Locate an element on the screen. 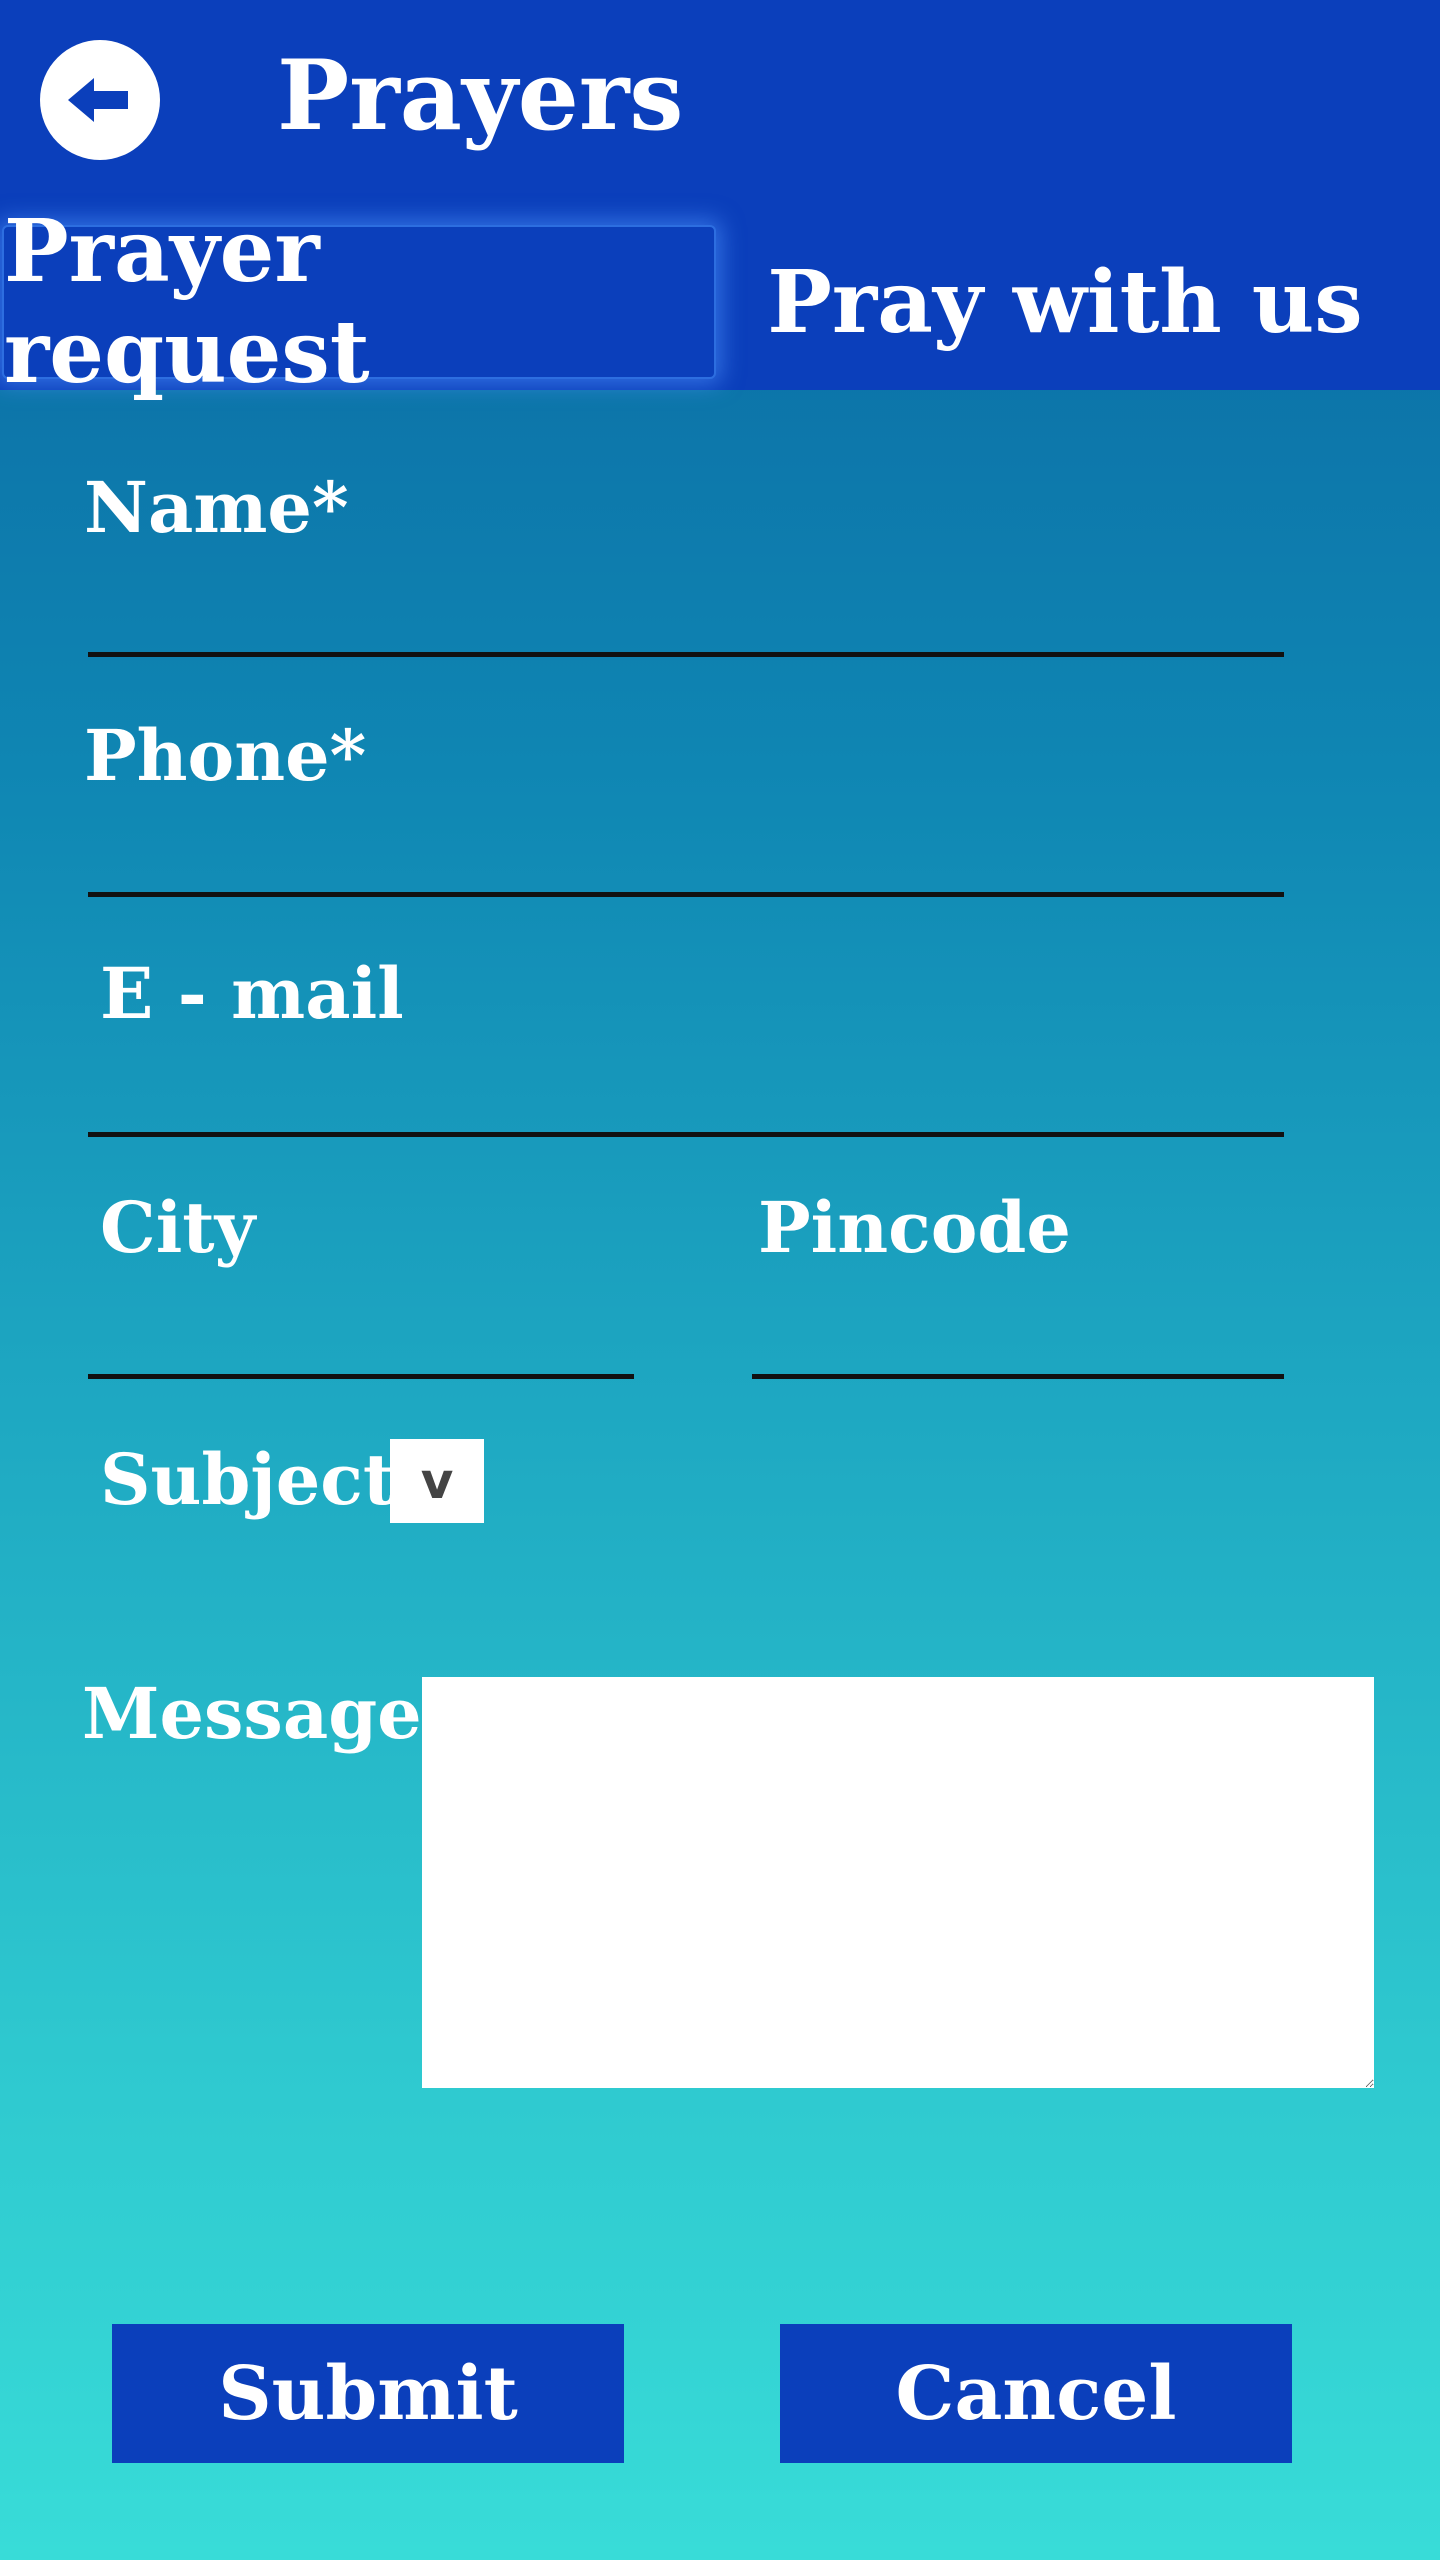  city-label: City is located at coordinates (178, 1227).